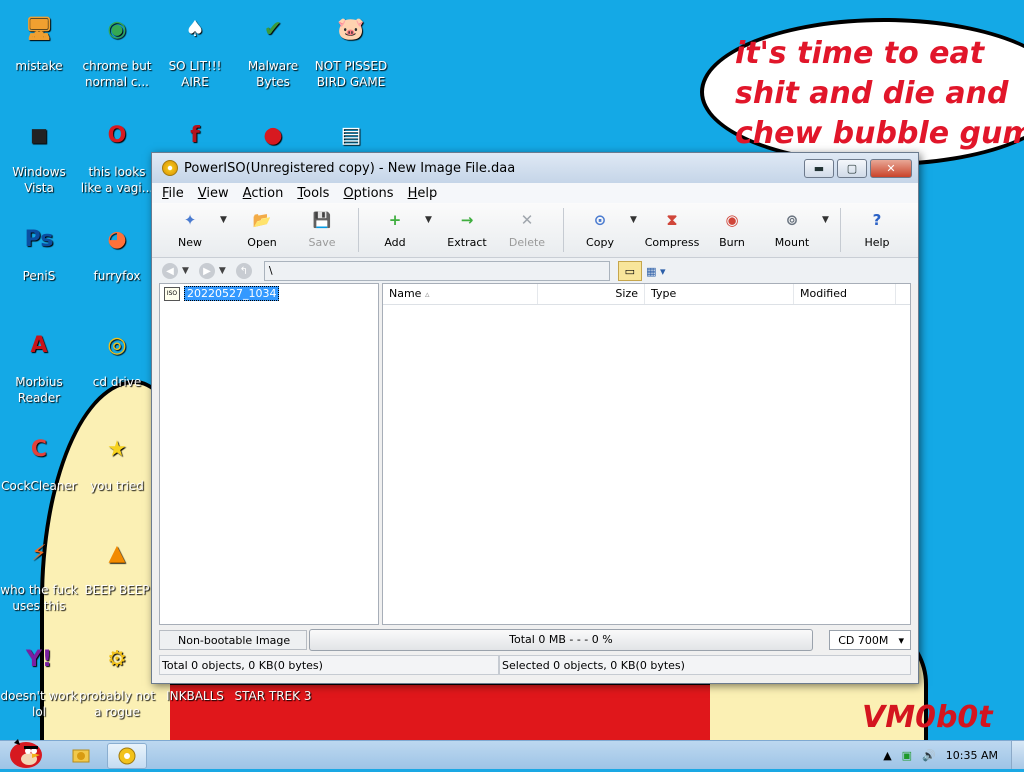 The image size is (1024, 772). Describe the element at coordinates (732, 242) in the screenshot. I see `toolbar-label: Burn` at that location.